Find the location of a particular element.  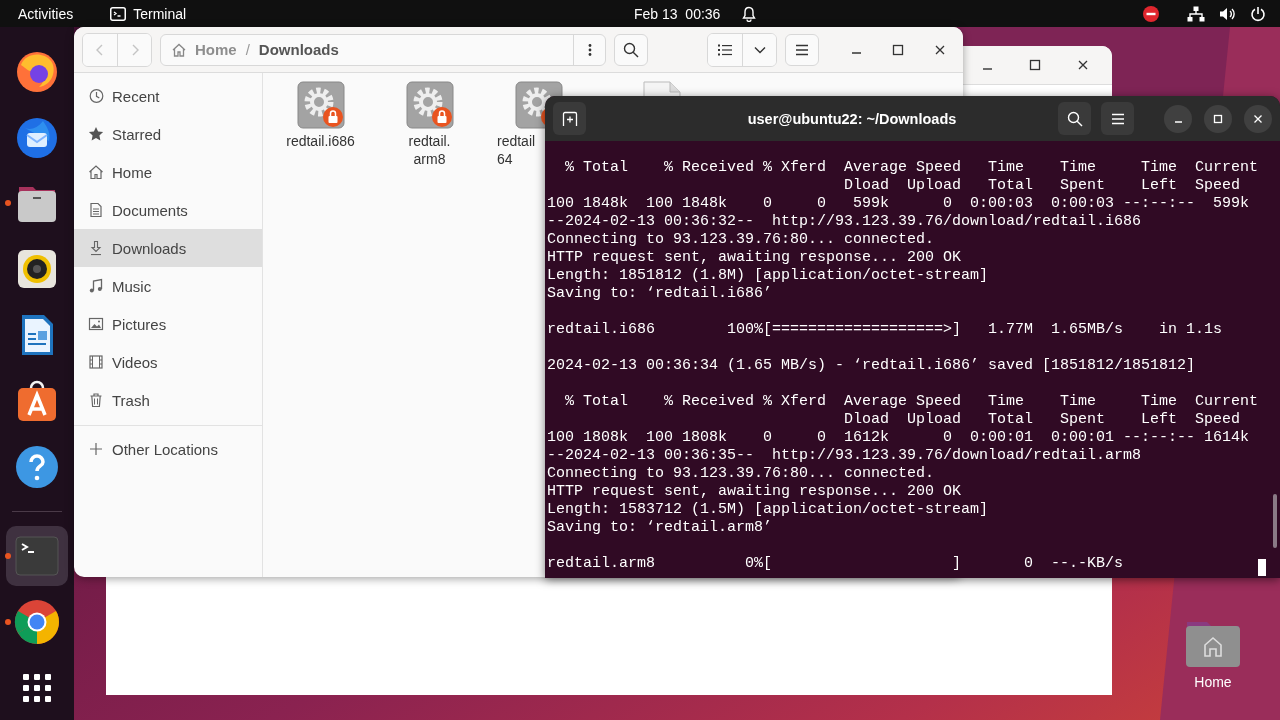

caret-icon is located at coordinates (759, 49).